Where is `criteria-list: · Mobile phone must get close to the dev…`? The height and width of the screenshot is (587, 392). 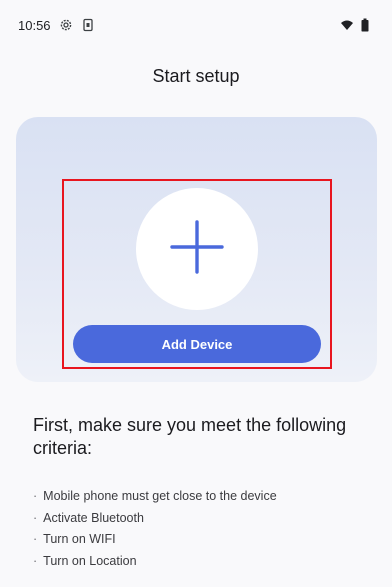 criteria-list: · Mobile phone must get close to the dev… is located at coordinates (203, 529).